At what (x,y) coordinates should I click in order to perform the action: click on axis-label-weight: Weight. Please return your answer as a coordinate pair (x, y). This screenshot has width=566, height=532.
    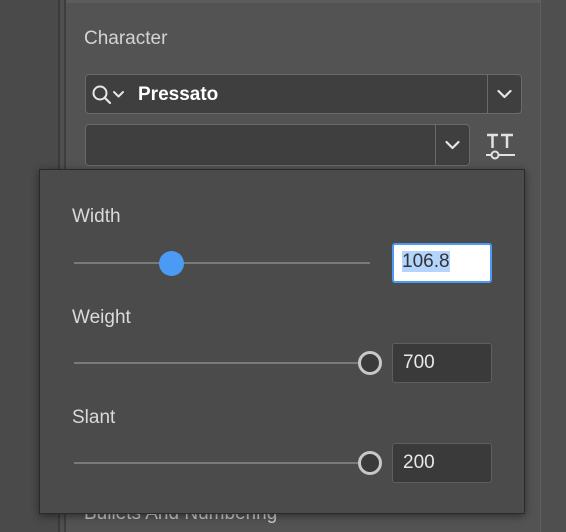
    Looking at the image, I should click on (101, 317).